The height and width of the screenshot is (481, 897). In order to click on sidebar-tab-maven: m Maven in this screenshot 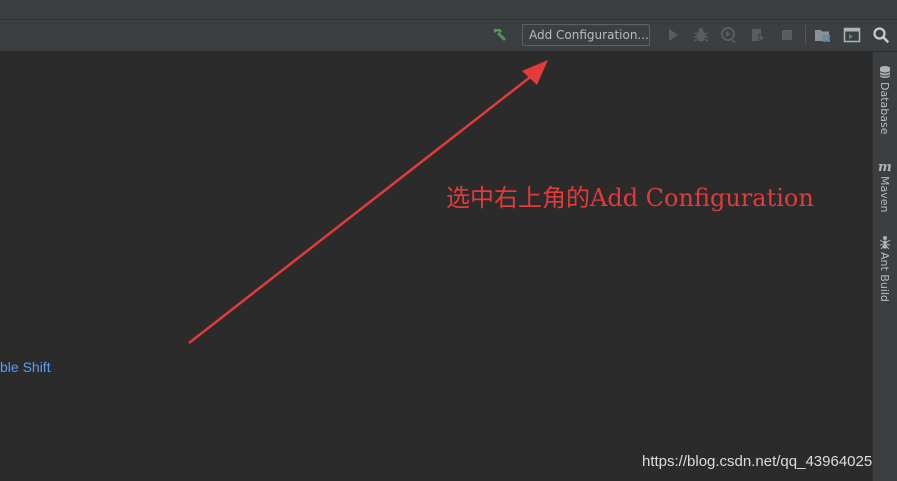, I will do `click(884, 188)`.